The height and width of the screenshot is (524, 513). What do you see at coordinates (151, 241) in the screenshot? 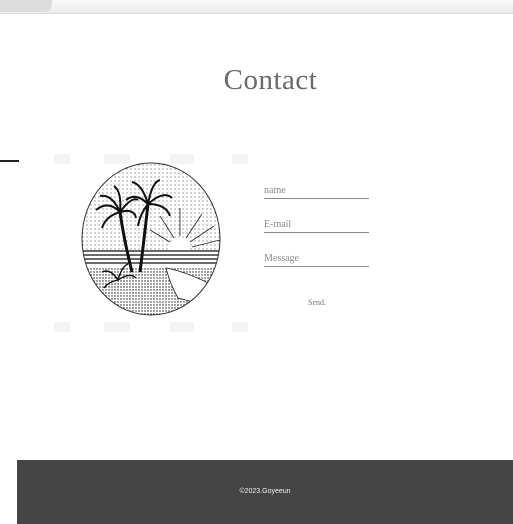
I see `beach-illustration` at bounding box center [151, 241].